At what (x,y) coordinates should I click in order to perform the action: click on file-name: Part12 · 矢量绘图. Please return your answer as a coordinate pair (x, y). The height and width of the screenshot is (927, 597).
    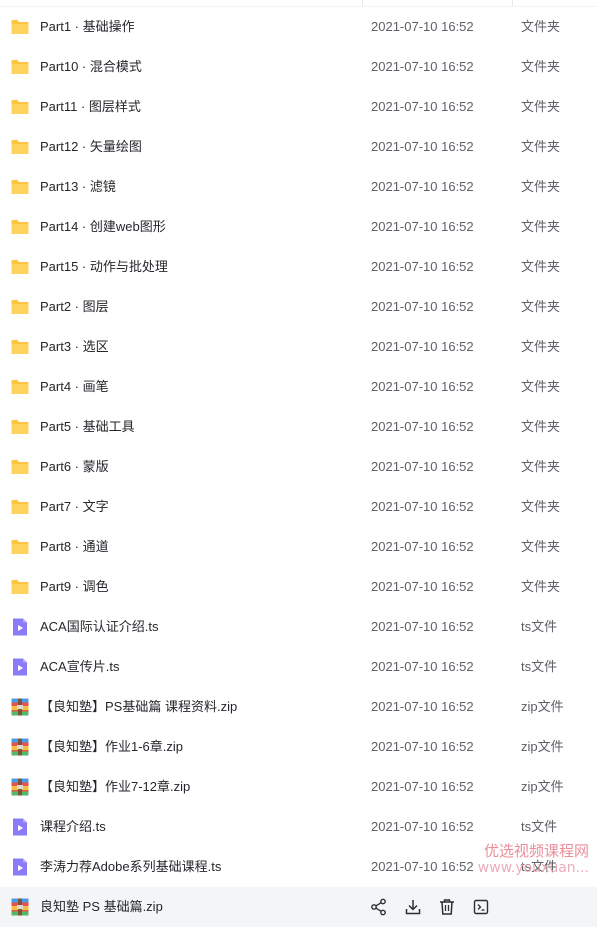
    Looking at the image, I should click on (91, 147).